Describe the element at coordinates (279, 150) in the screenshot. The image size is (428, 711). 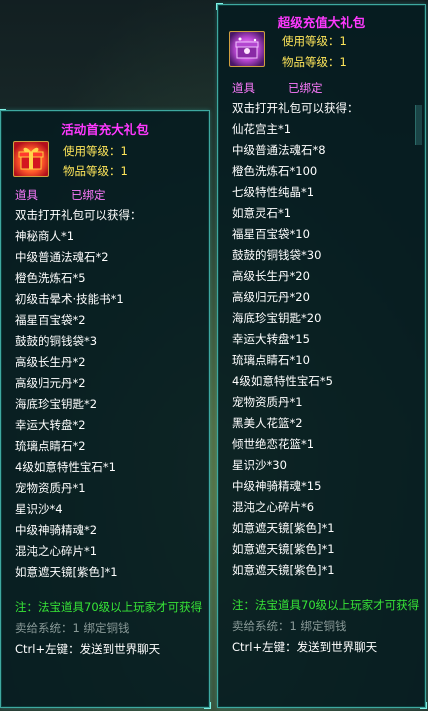
I see `list-item: 中级普通法魂石*8` at that location.